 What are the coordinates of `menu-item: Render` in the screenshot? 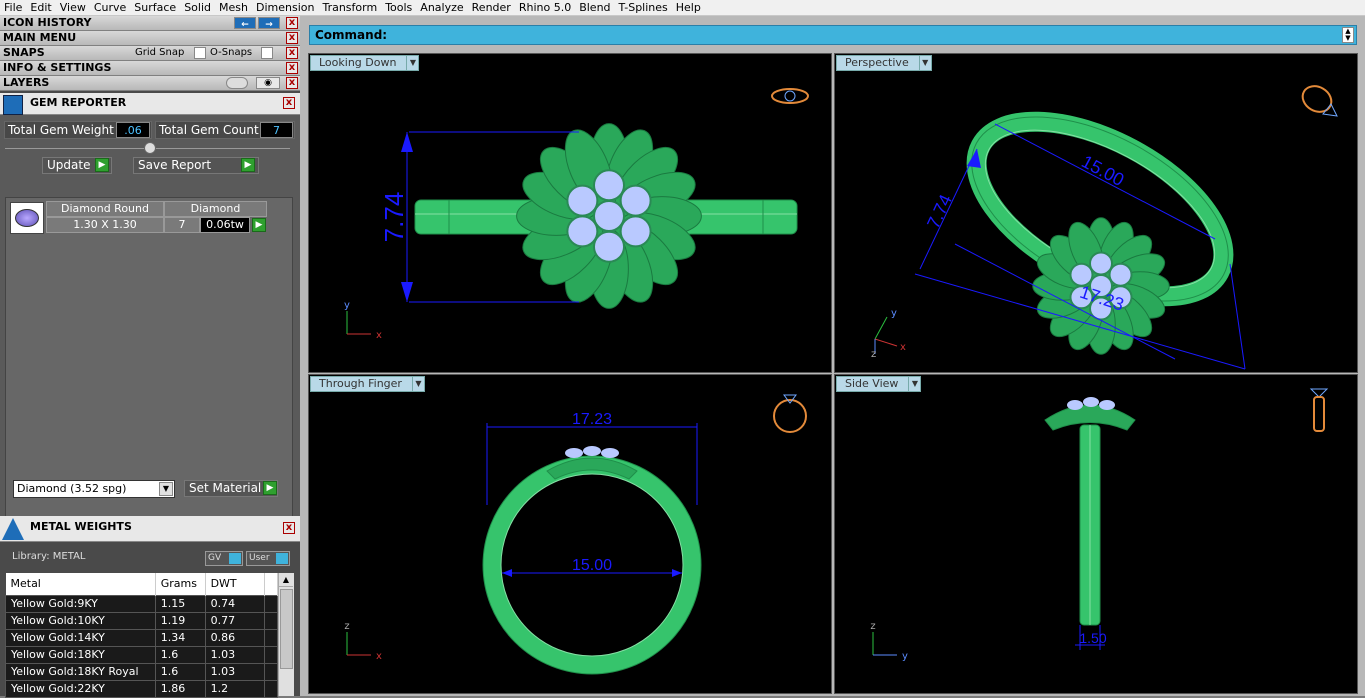 It's located at (491, 7).